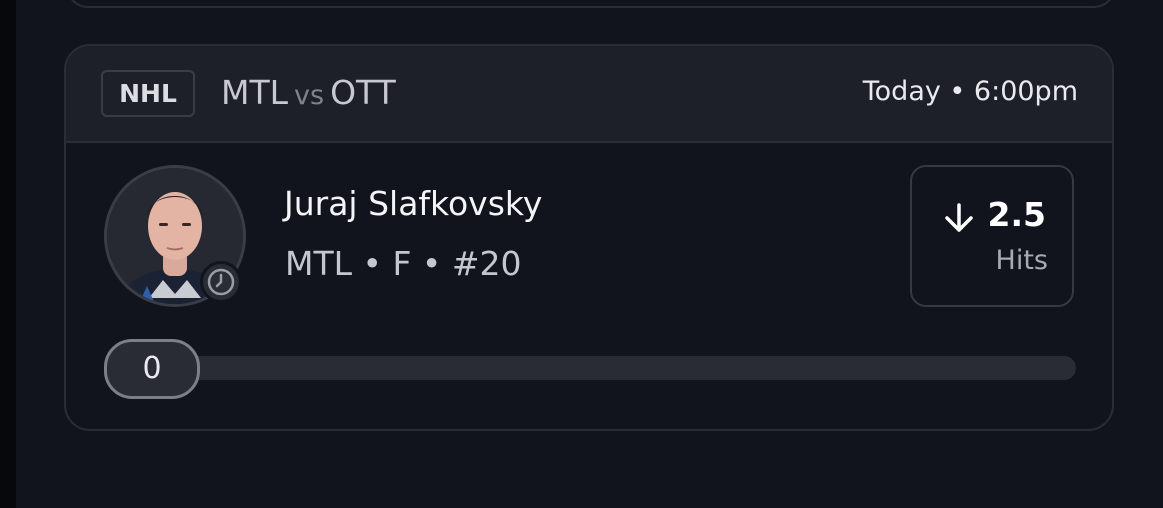 Image resolution: width=1163 pixels, height=508 pixels. What do you see at coordinates (413, 203) in the screenshot?
I see `player-name: Juraj Slafkovsky` at bounding box center [413, 203].